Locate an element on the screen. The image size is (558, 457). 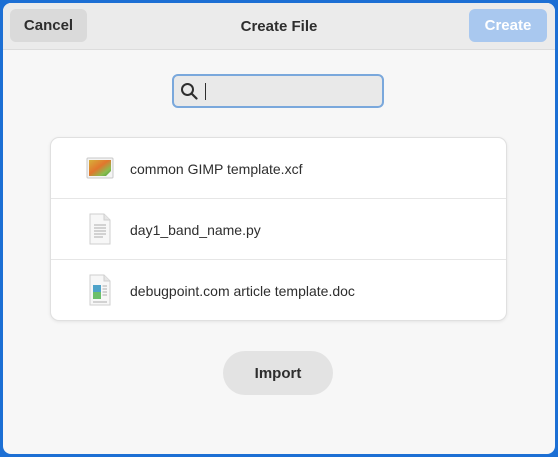
text-file-icon is located at coordinates (100, 229).